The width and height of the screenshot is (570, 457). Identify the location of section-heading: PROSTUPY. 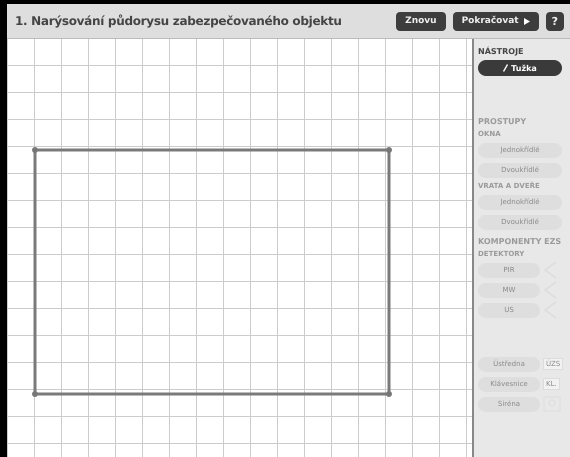
(503, 121).